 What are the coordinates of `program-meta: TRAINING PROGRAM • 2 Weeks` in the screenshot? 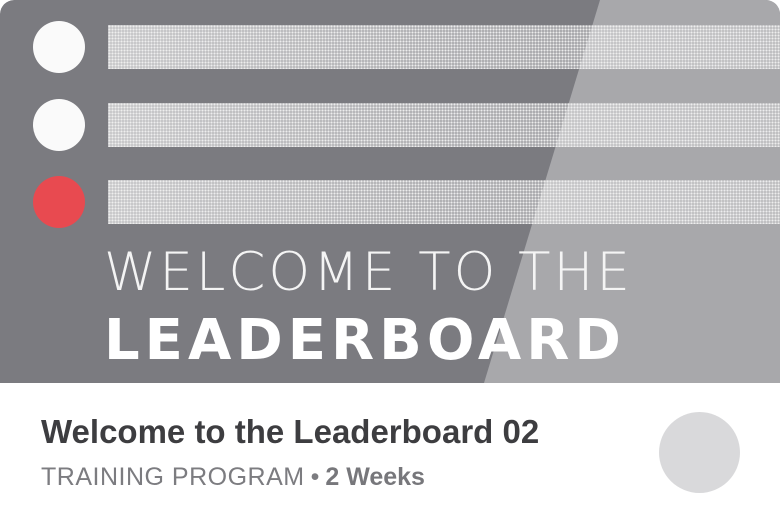 It's located at (233, 477).